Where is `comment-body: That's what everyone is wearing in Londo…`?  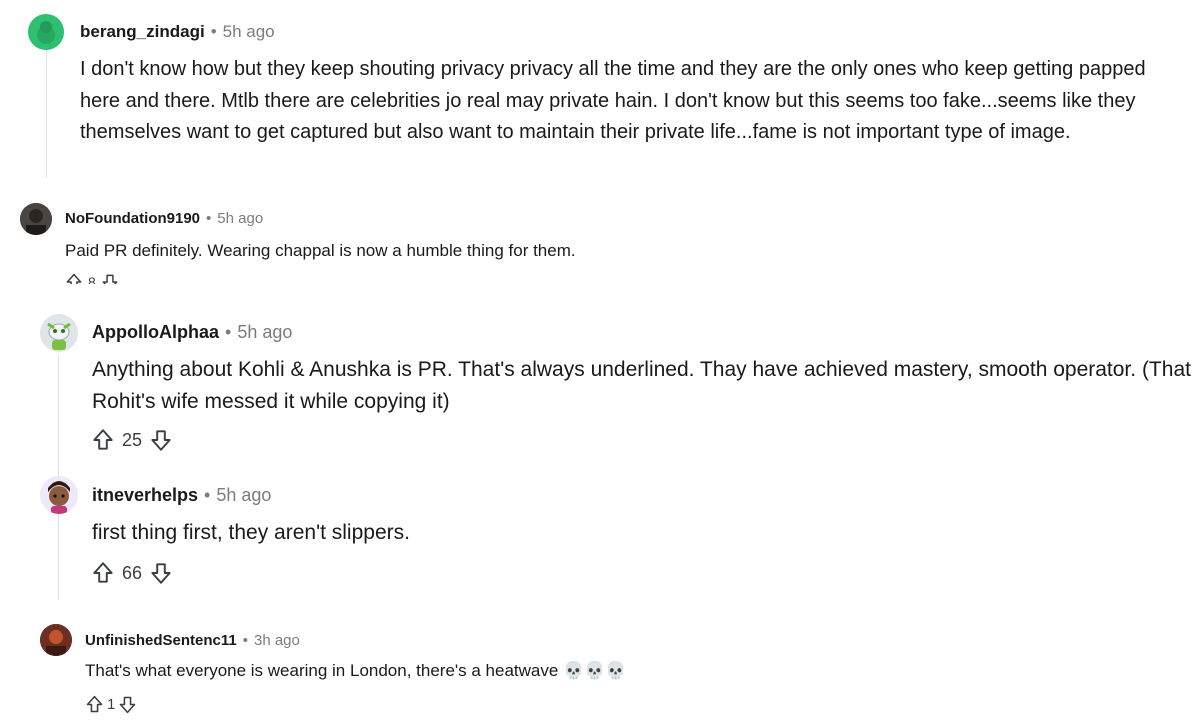 comment-body: That's what everyone is wearing in Londo… is located at coordinates (356, 670).